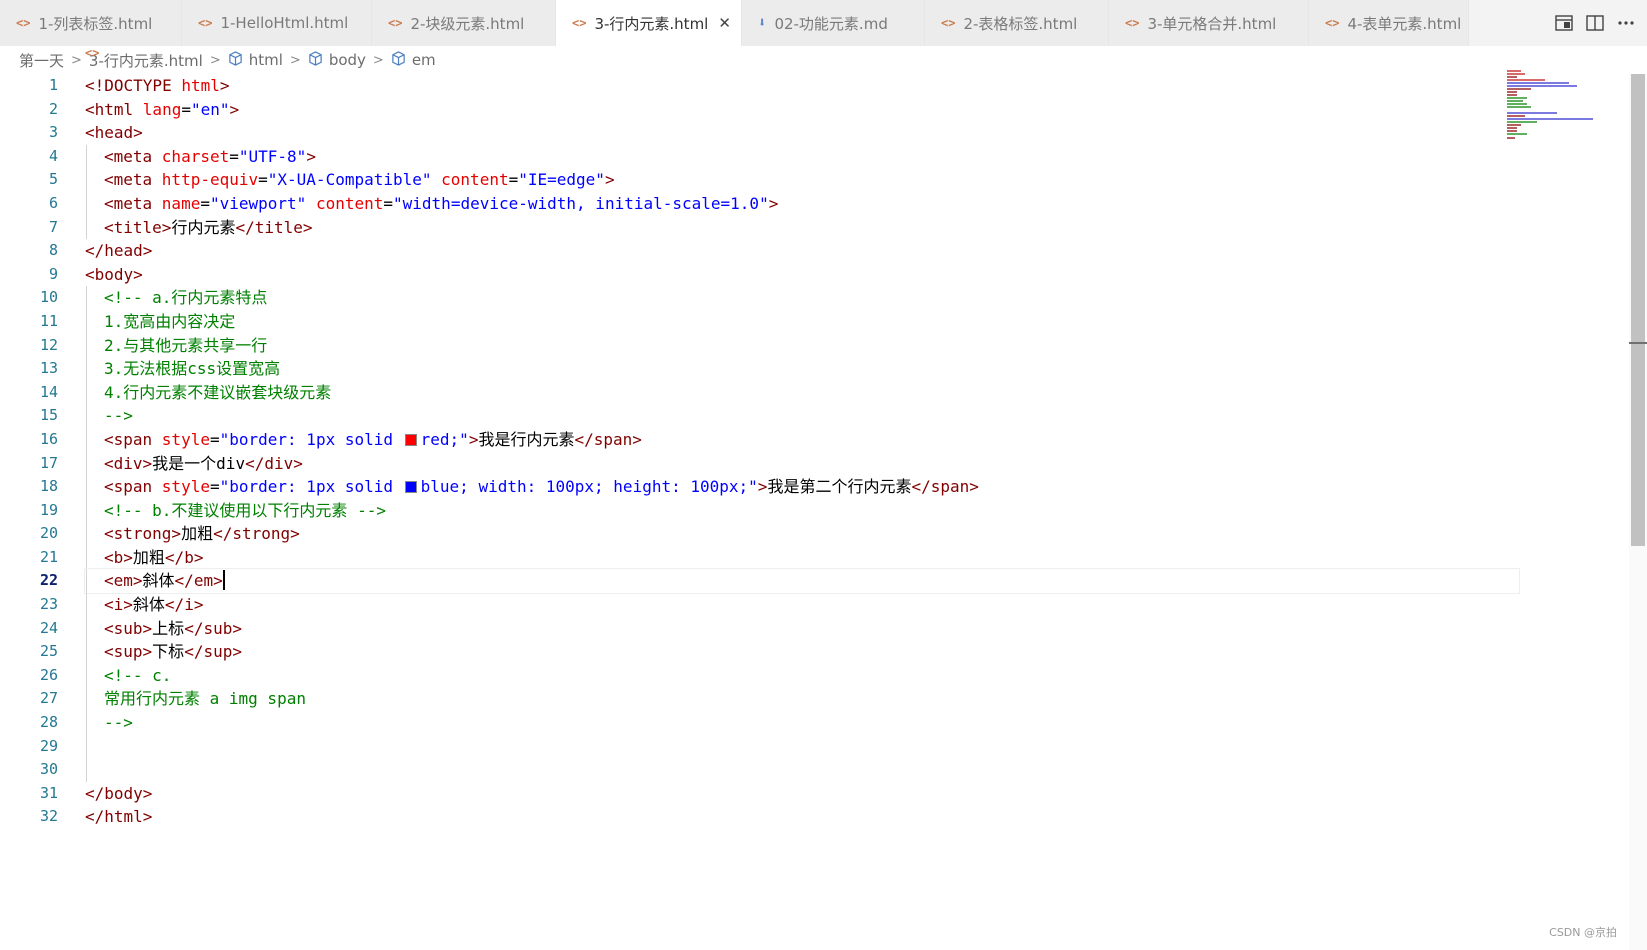 The width and height of the screenshot is (1647, 950). I want to click on code-line: 4.行内元素不建议嵌套块级元素, so click(795, 392).